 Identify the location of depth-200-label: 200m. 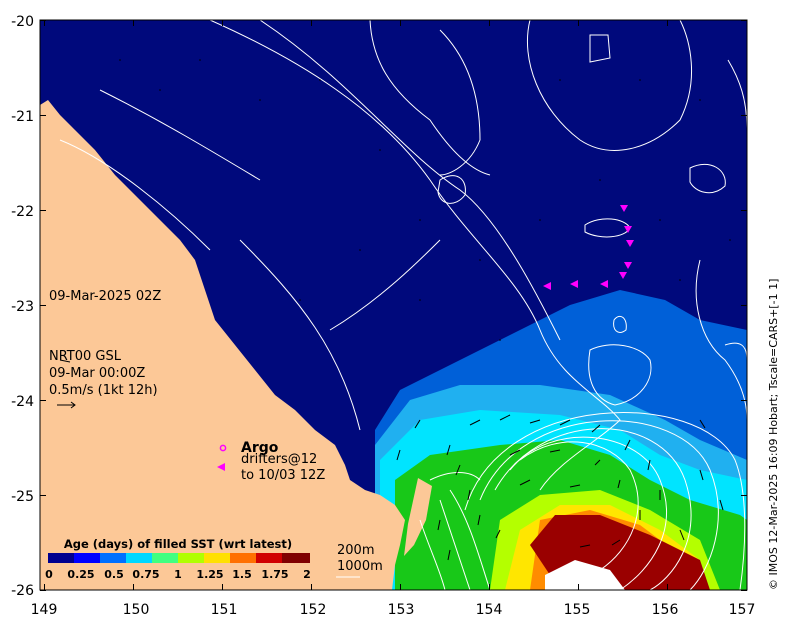
(356, 550).